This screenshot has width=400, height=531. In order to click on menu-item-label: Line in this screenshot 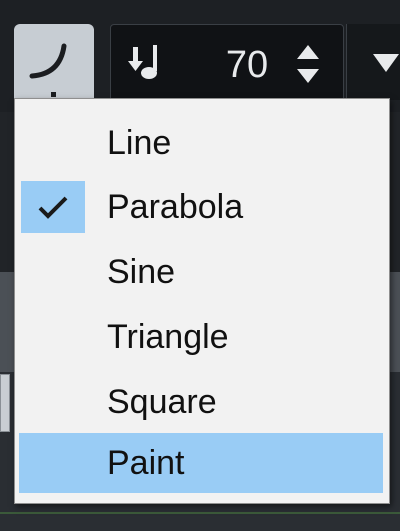, I will do `click(139, 143)`.